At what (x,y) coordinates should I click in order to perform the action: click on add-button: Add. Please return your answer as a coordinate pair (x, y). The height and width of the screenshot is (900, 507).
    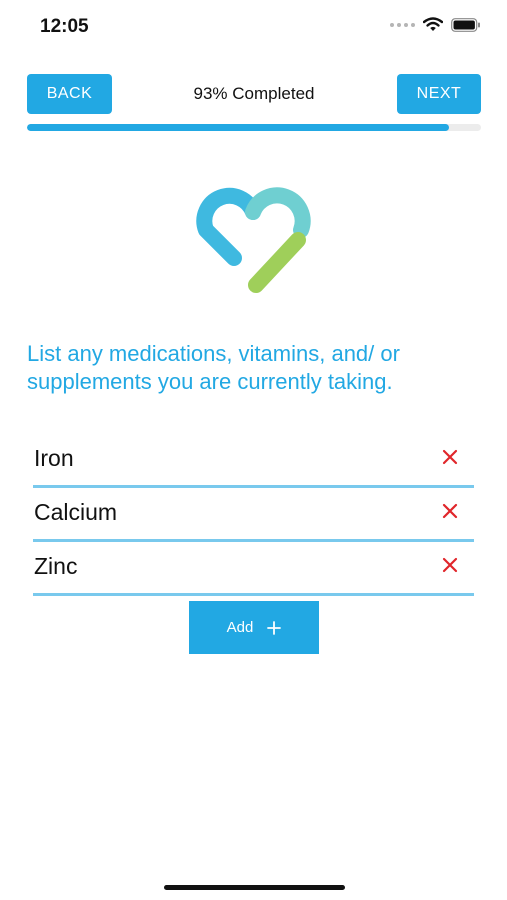
    Looking at the image, I should click on (254, 627).